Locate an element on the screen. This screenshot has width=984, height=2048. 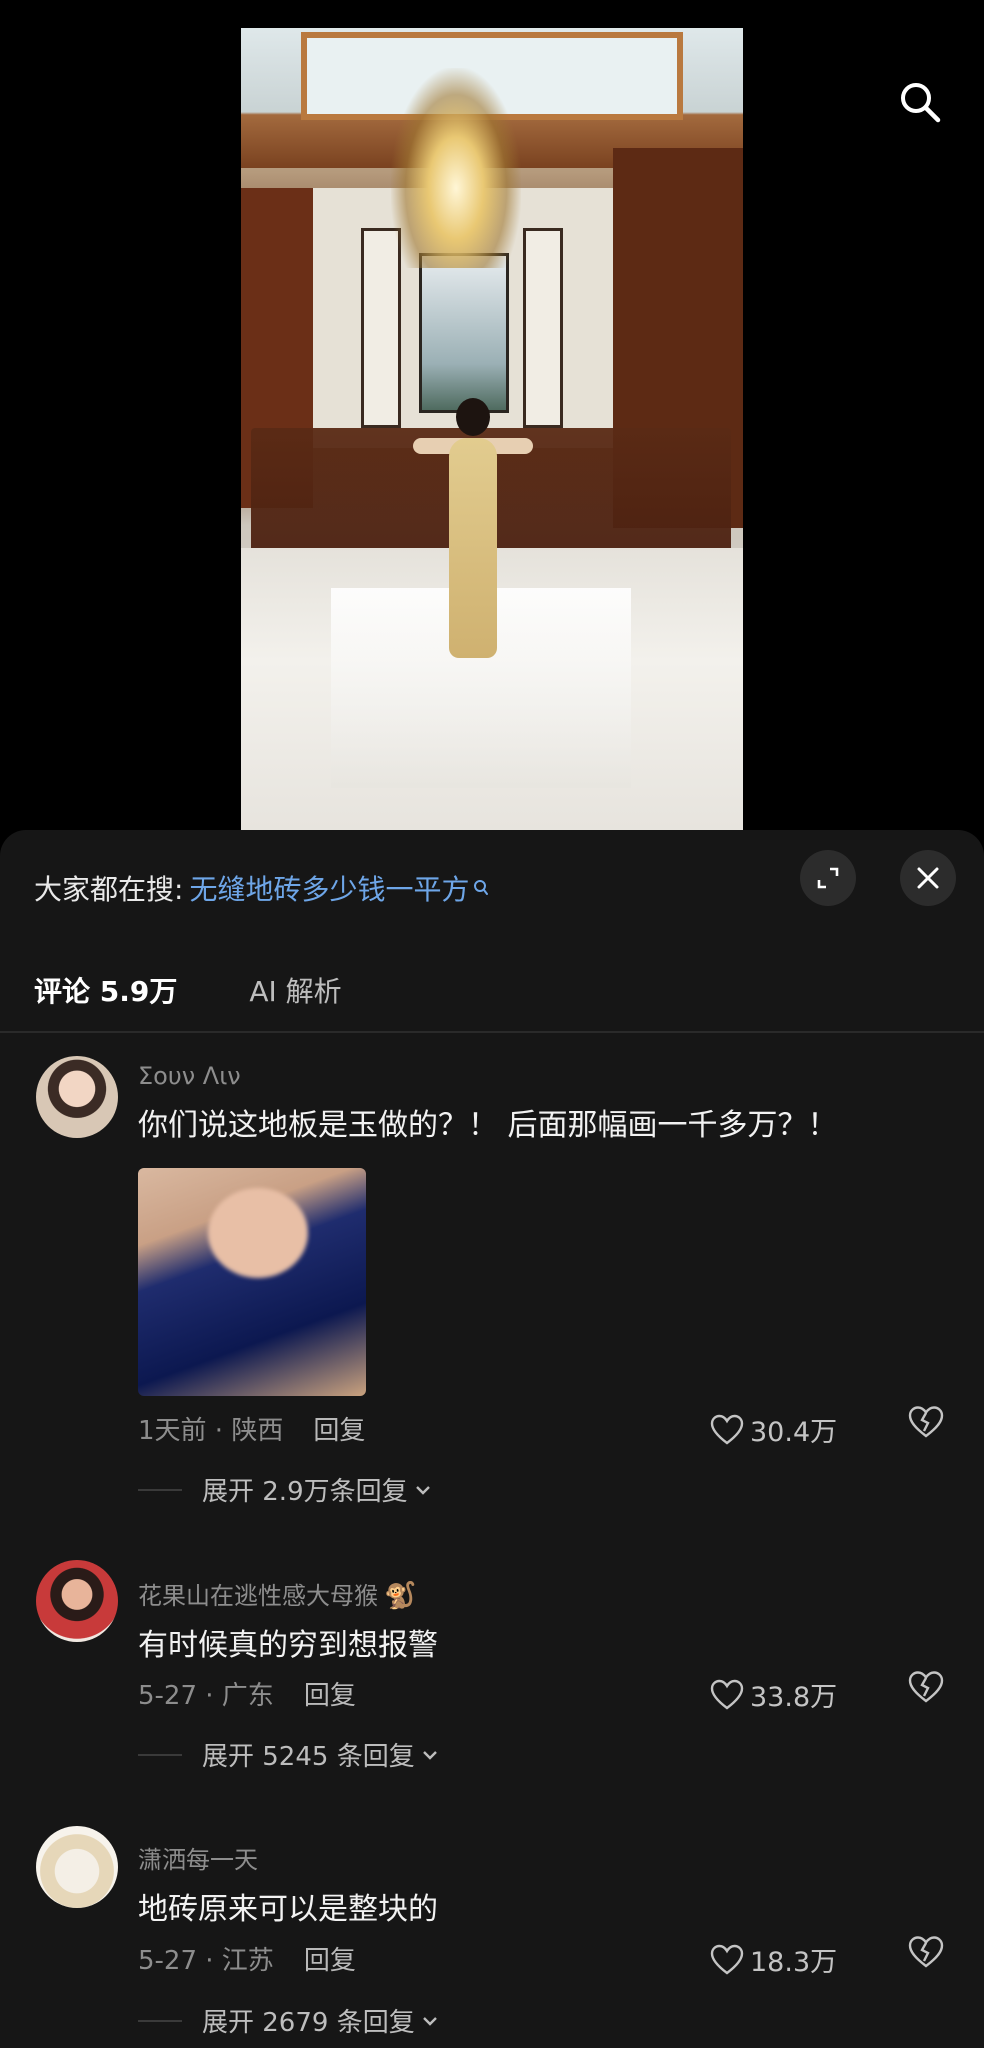
dancer is located at coordinates (473, 538).